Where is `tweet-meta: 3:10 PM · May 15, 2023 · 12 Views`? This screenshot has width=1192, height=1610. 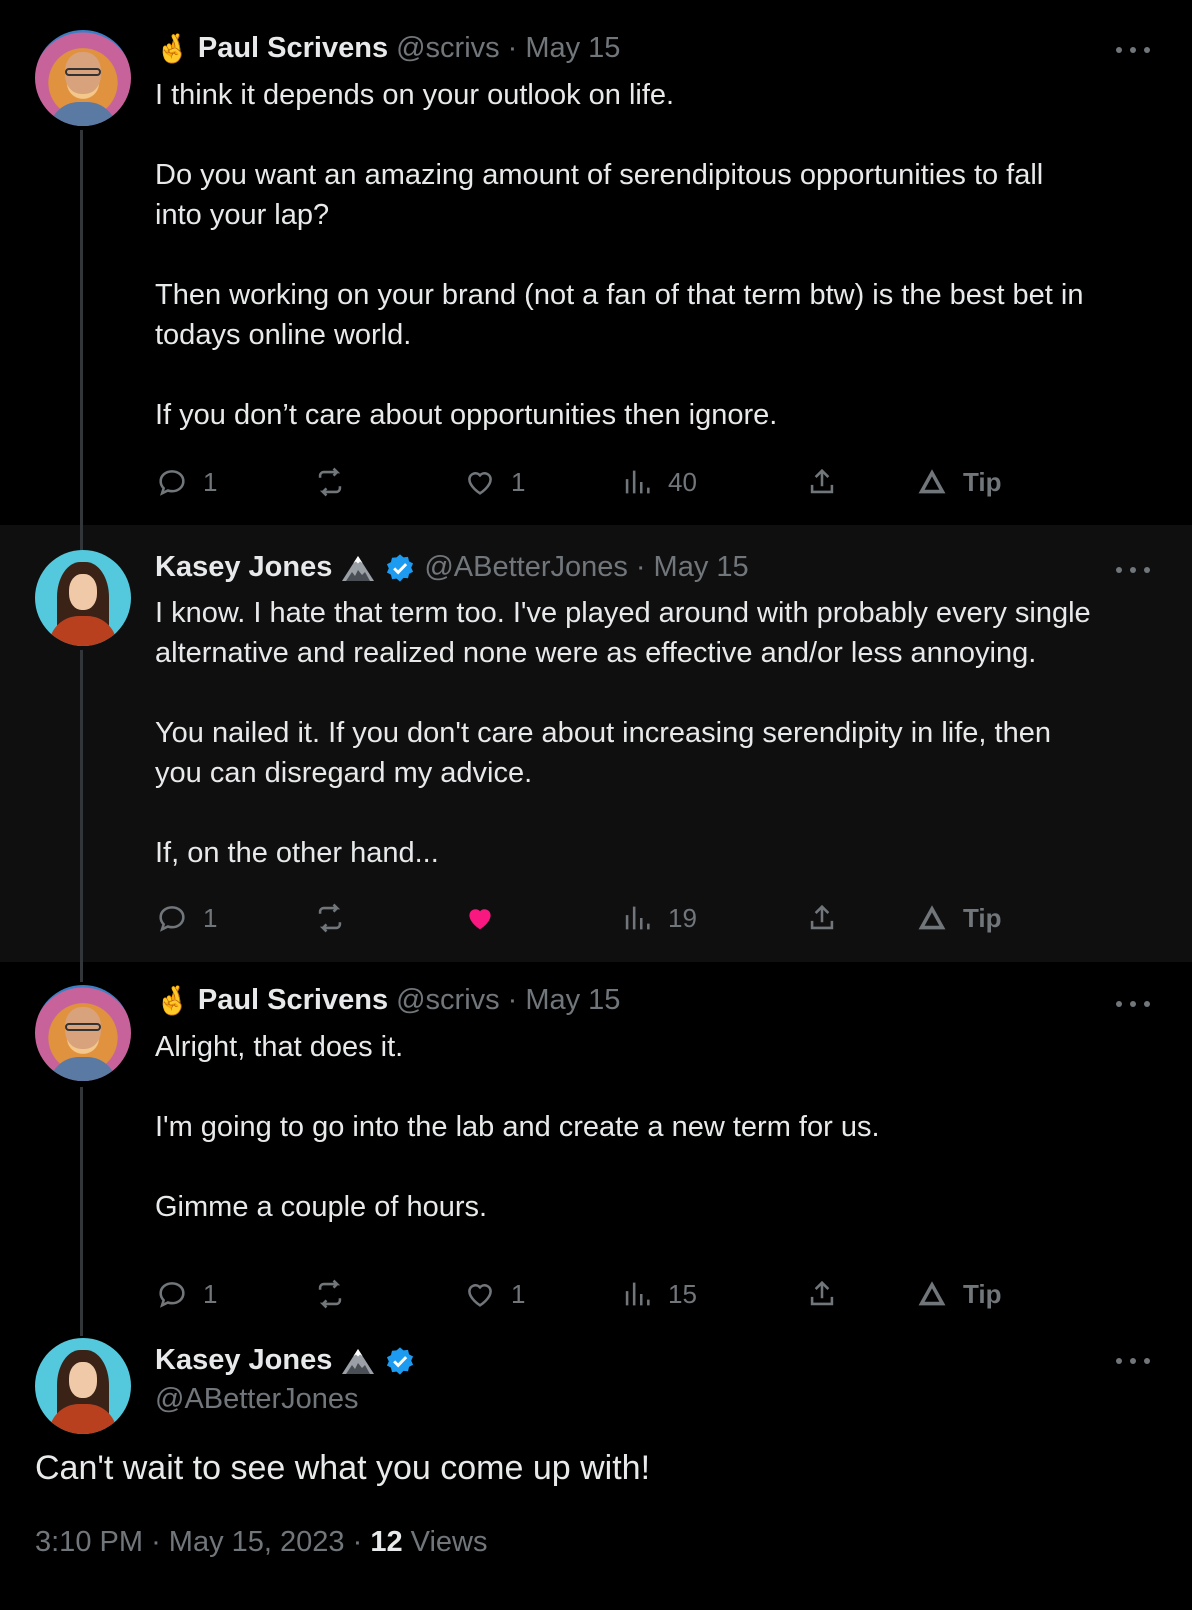
tweet-meta: 3:10 PM · May 15, 2023 · 12 Views is located at coordinates (261, 1542).